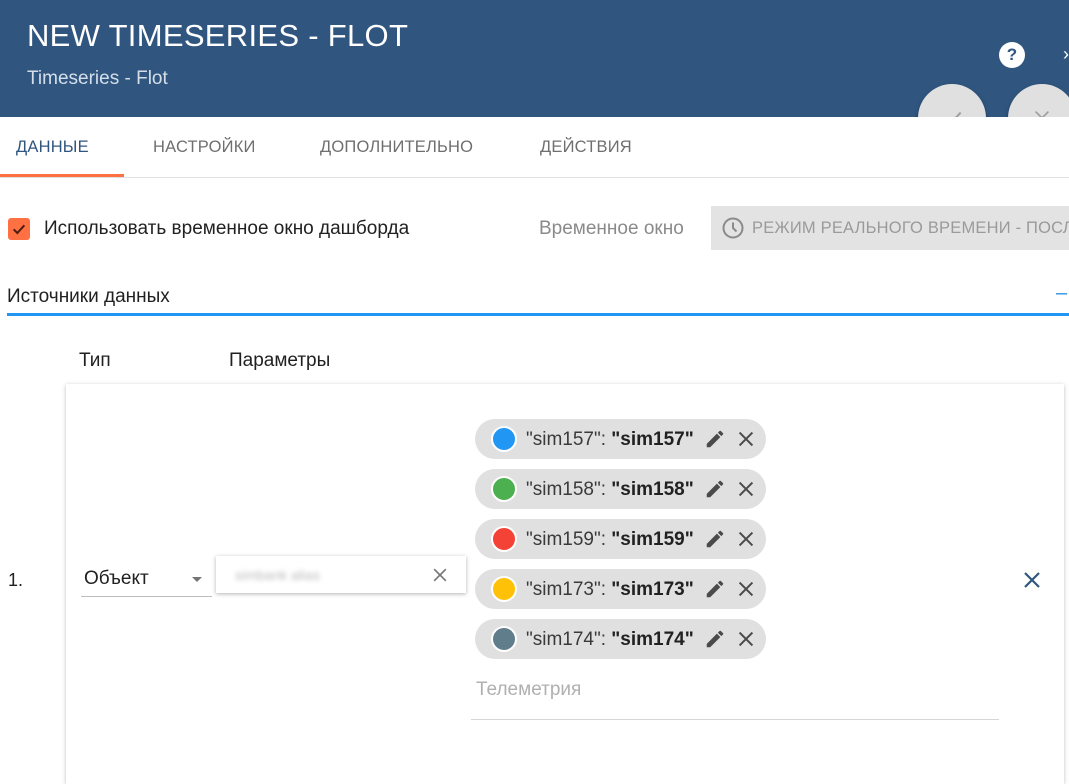 The image size is (1069, 784). I want to click on use-dashboard-timewindow-label: Использовать временное окно дашборда, so click(226, 229).